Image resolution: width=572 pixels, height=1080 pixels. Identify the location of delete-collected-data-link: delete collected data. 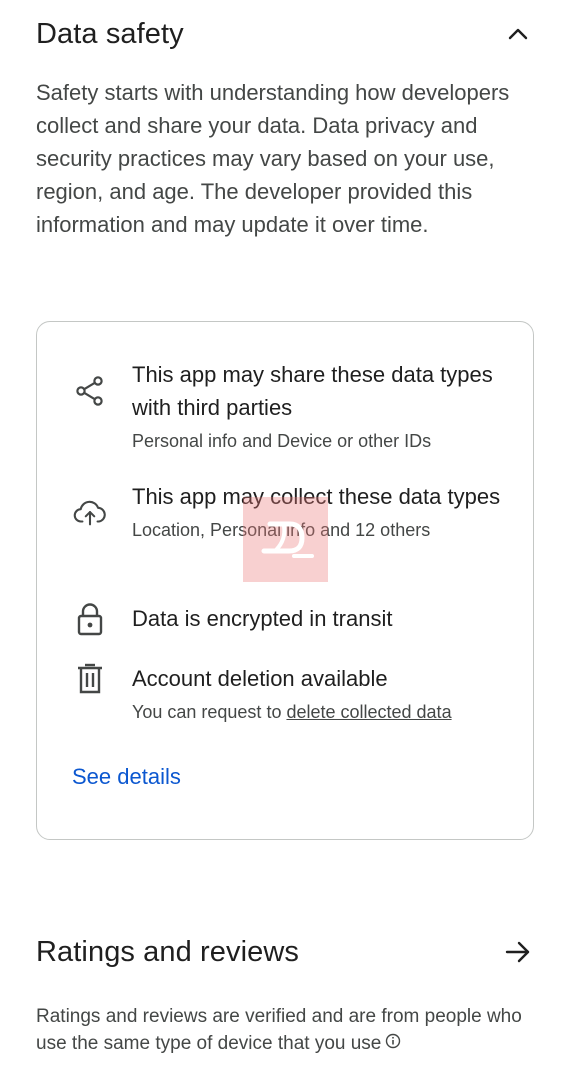
(368, 712).